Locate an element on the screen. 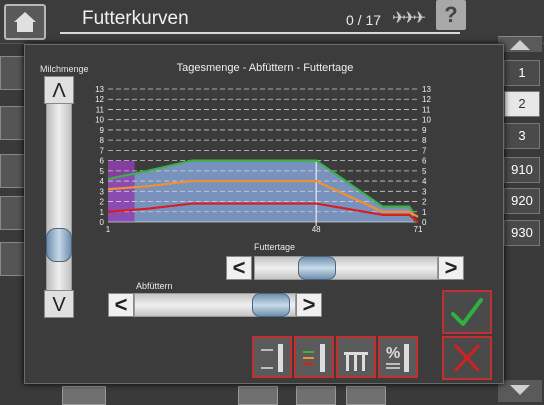 The image size is (544, 405). y-tick-label-right: 8 is located at coordinates (424, 140).